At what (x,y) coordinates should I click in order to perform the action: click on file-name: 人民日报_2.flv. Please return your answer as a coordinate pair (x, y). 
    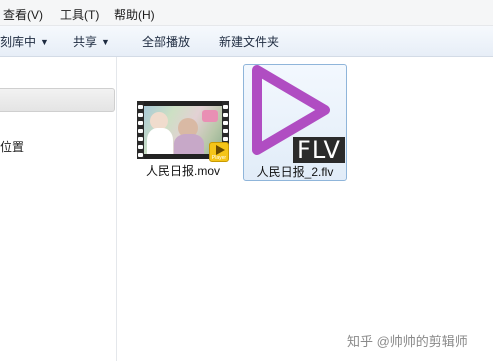
    Looking at the image, I should click on (295, 172).